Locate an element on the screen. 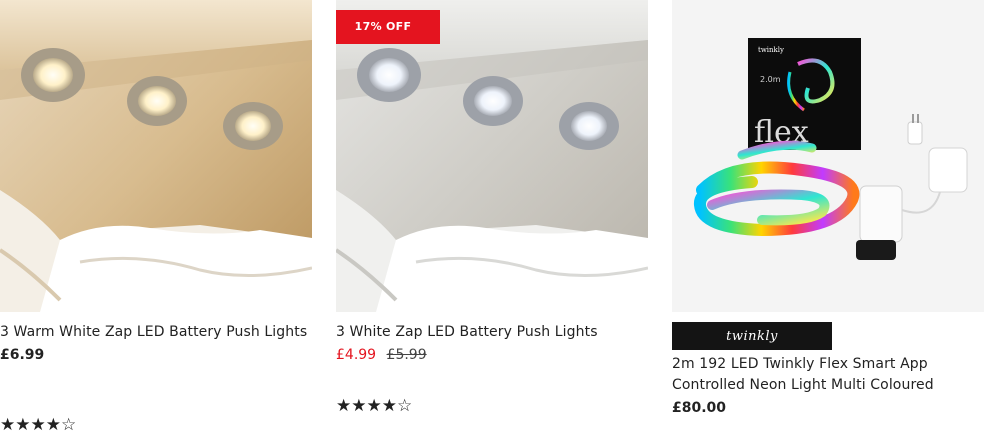 This screenshot has width=989, height=441. box-brand: twinkly is located at coordinates (771, 50).